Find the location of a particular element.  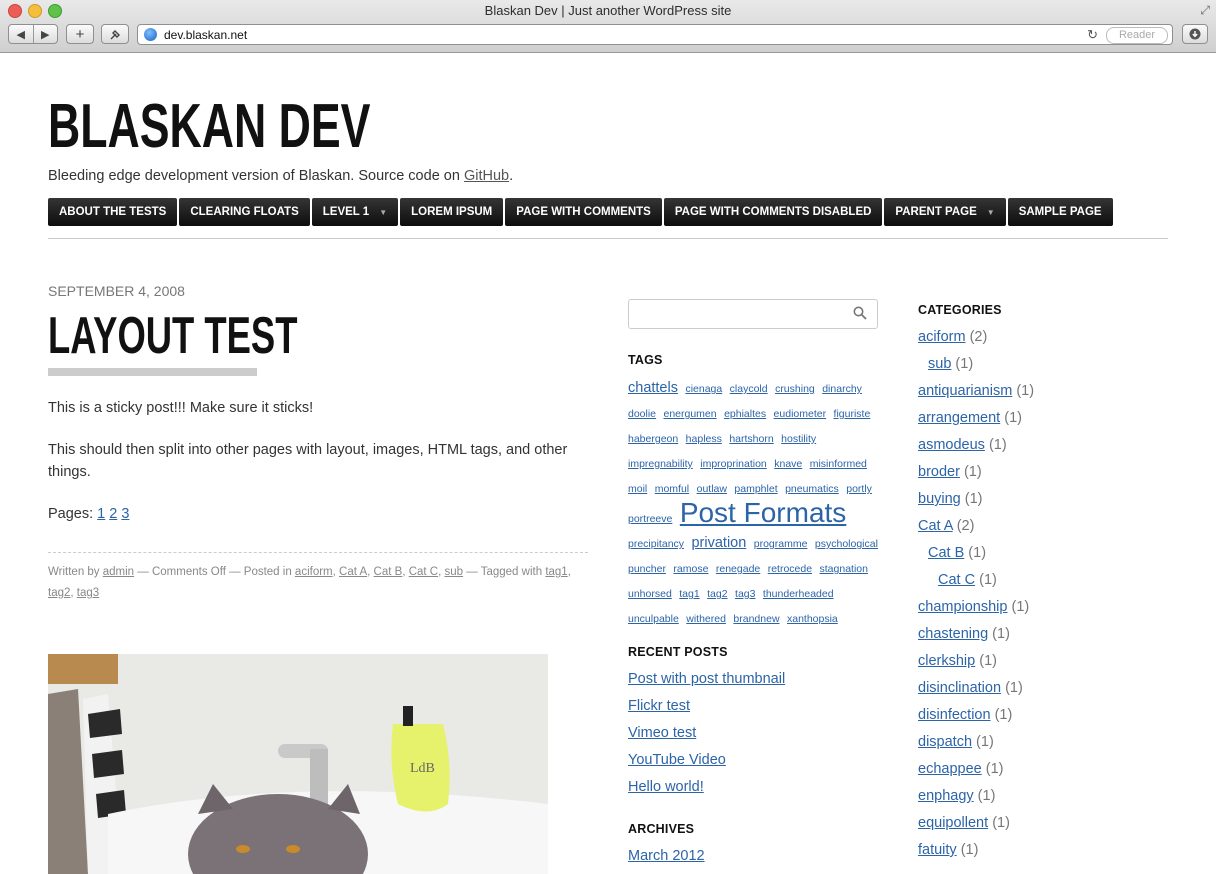

tag-cloud-link: Post Formats is located at coordinates (763, 512).